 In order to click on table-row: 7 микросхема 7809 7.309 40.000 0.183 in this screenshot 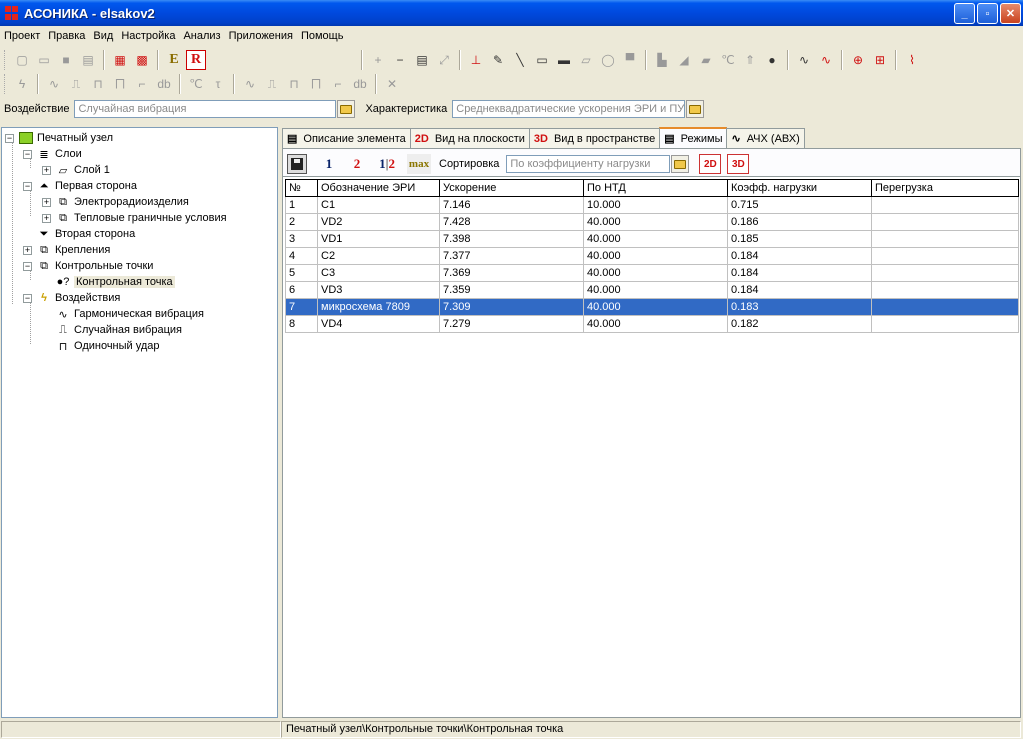, I will do `click(652, 307)`.